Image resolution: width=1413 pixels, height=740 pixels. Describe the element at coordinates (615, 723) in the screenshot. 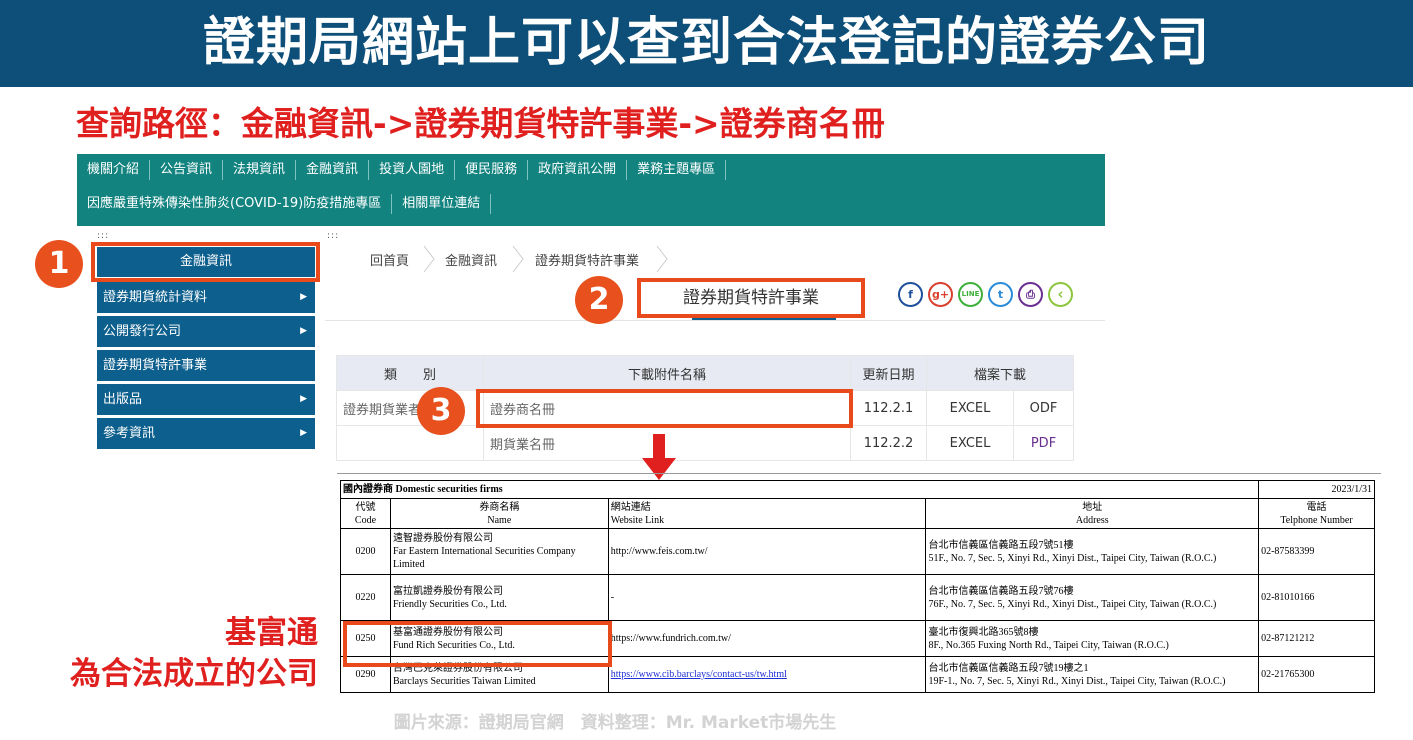

I see `image-source-caption: 圖片來源：證期局官網 資料整理：Mr. Market市場先生` at that location.